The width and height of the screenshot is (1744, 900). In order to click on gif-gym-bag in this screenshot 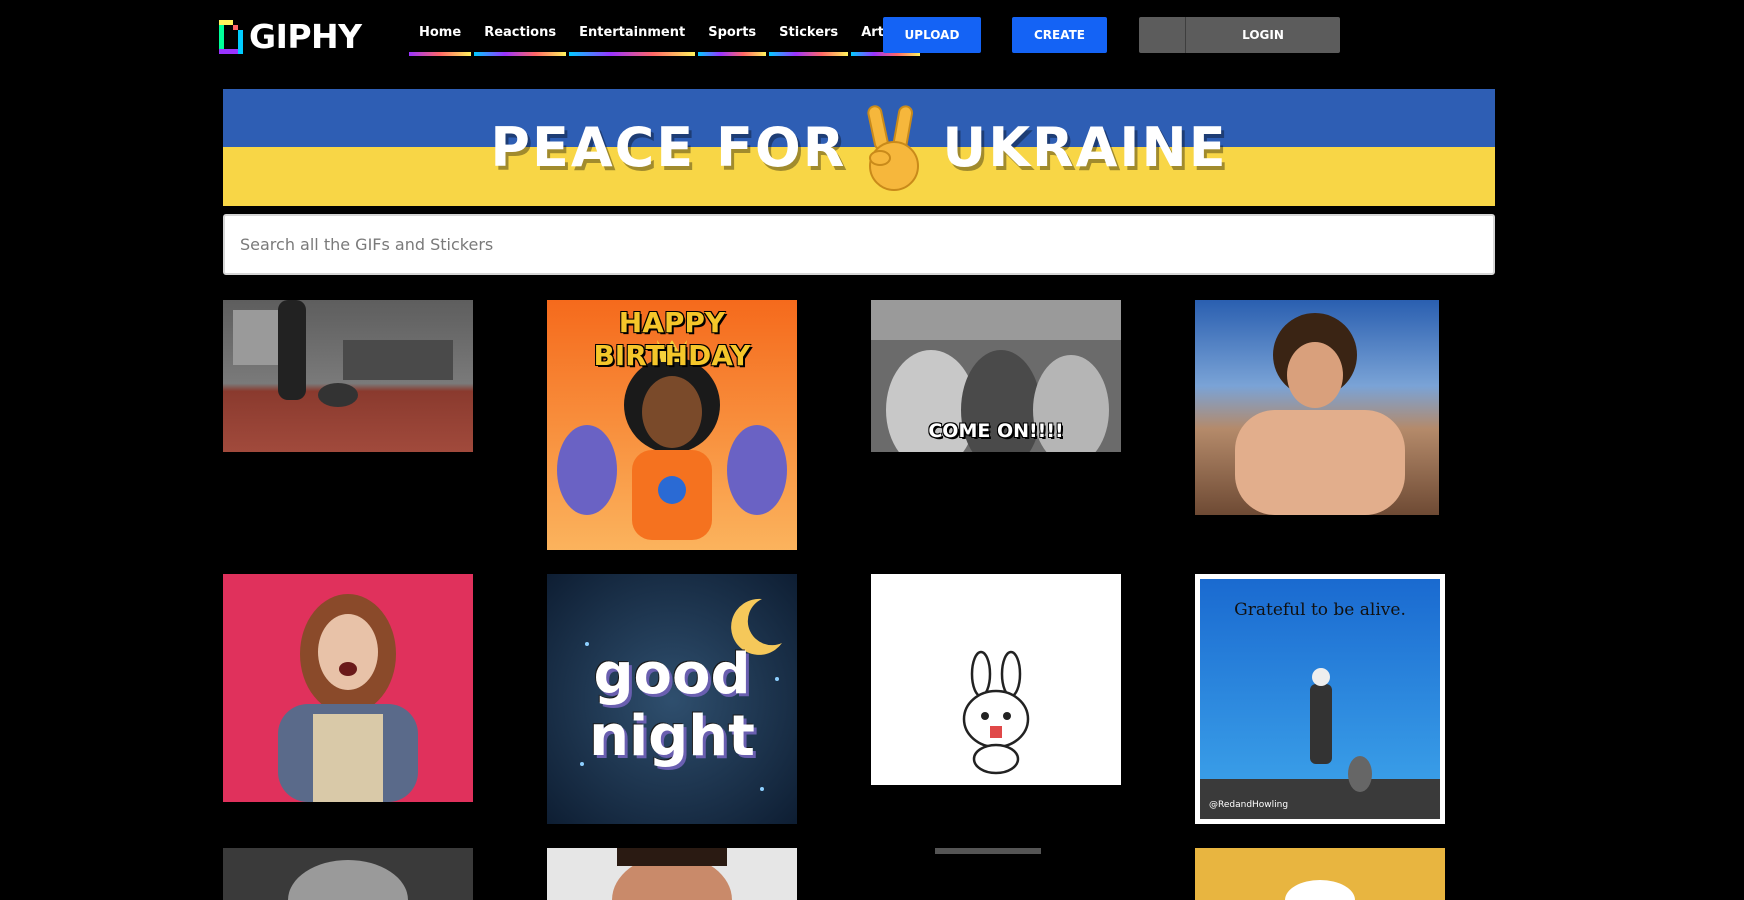, I will do `click(348, 376)`.